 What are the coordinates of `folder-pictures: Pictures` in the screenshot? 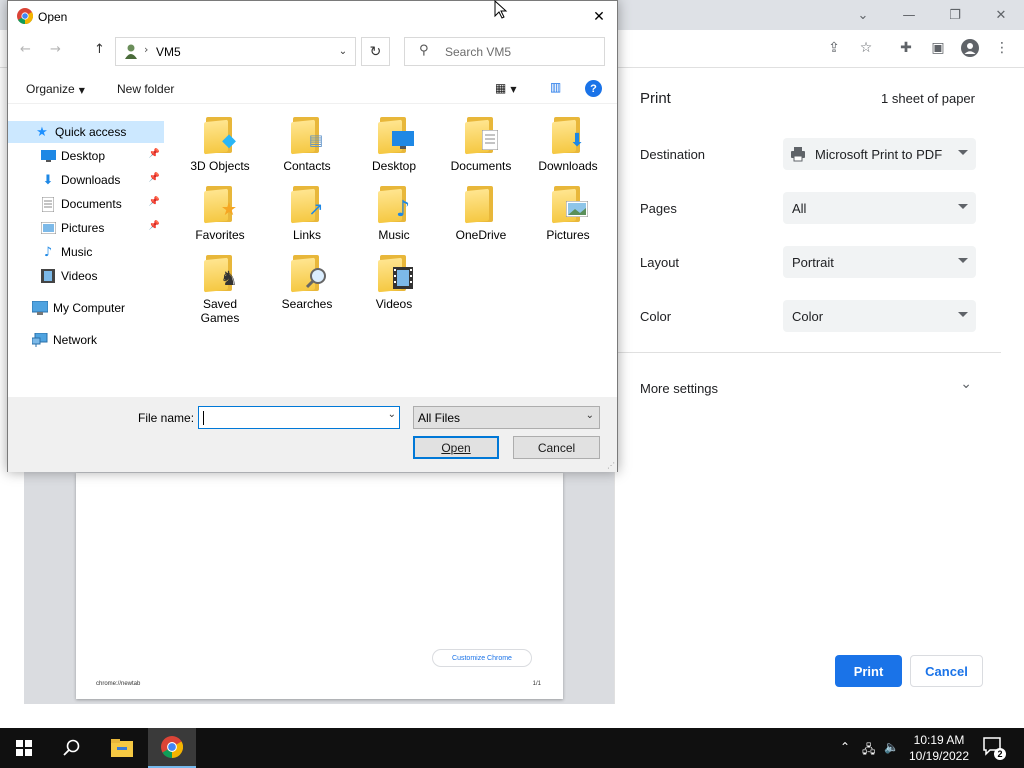 It's located at (568, 213).